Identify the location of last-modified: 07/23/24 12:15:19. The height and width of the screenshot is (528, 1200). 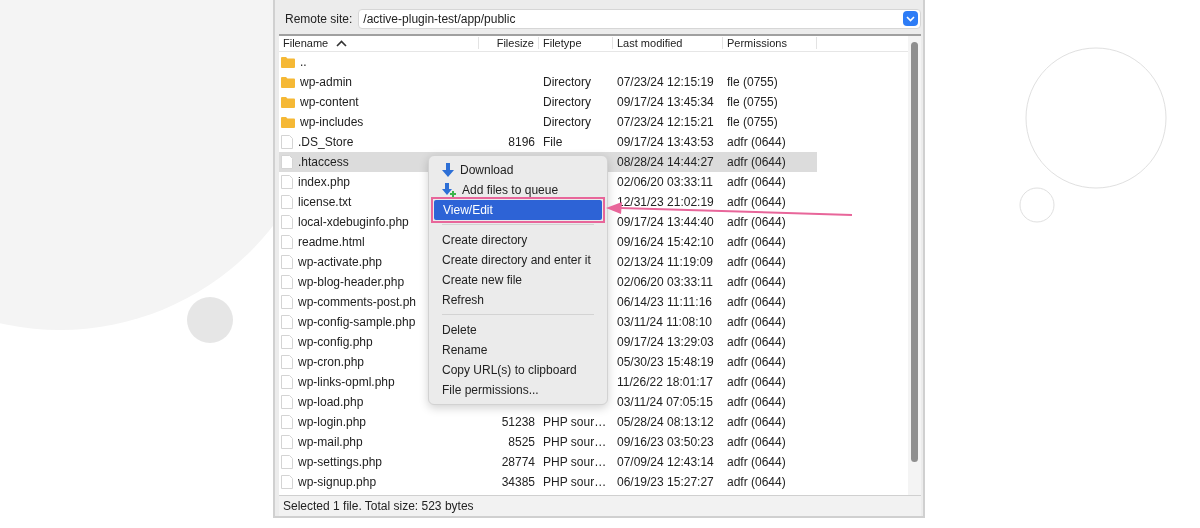
(665, 81).